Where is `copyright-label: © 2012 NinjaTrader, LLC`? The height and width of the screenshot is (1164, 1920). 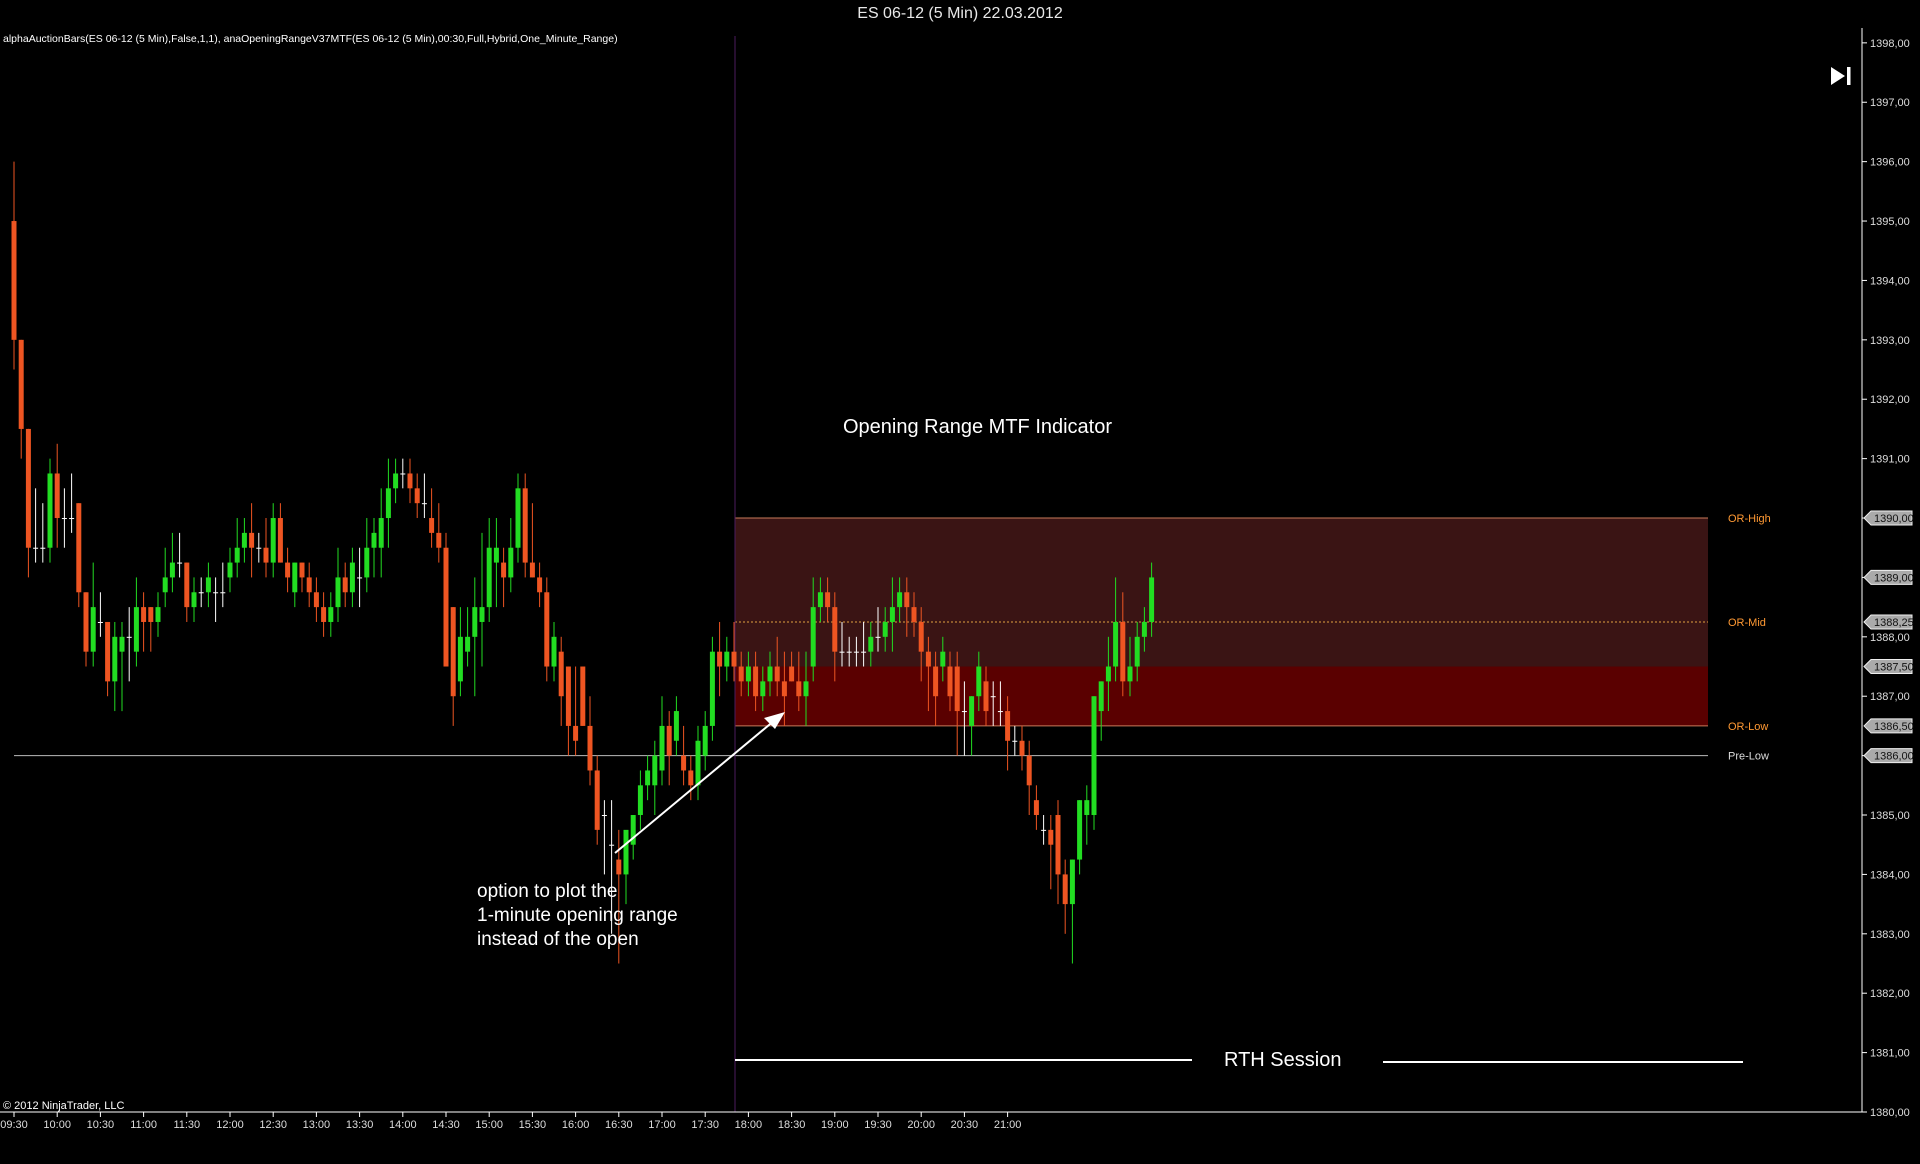
copyright-label: © 2012 NinjaTrader, LLC is located at coordinates (63, 1106).